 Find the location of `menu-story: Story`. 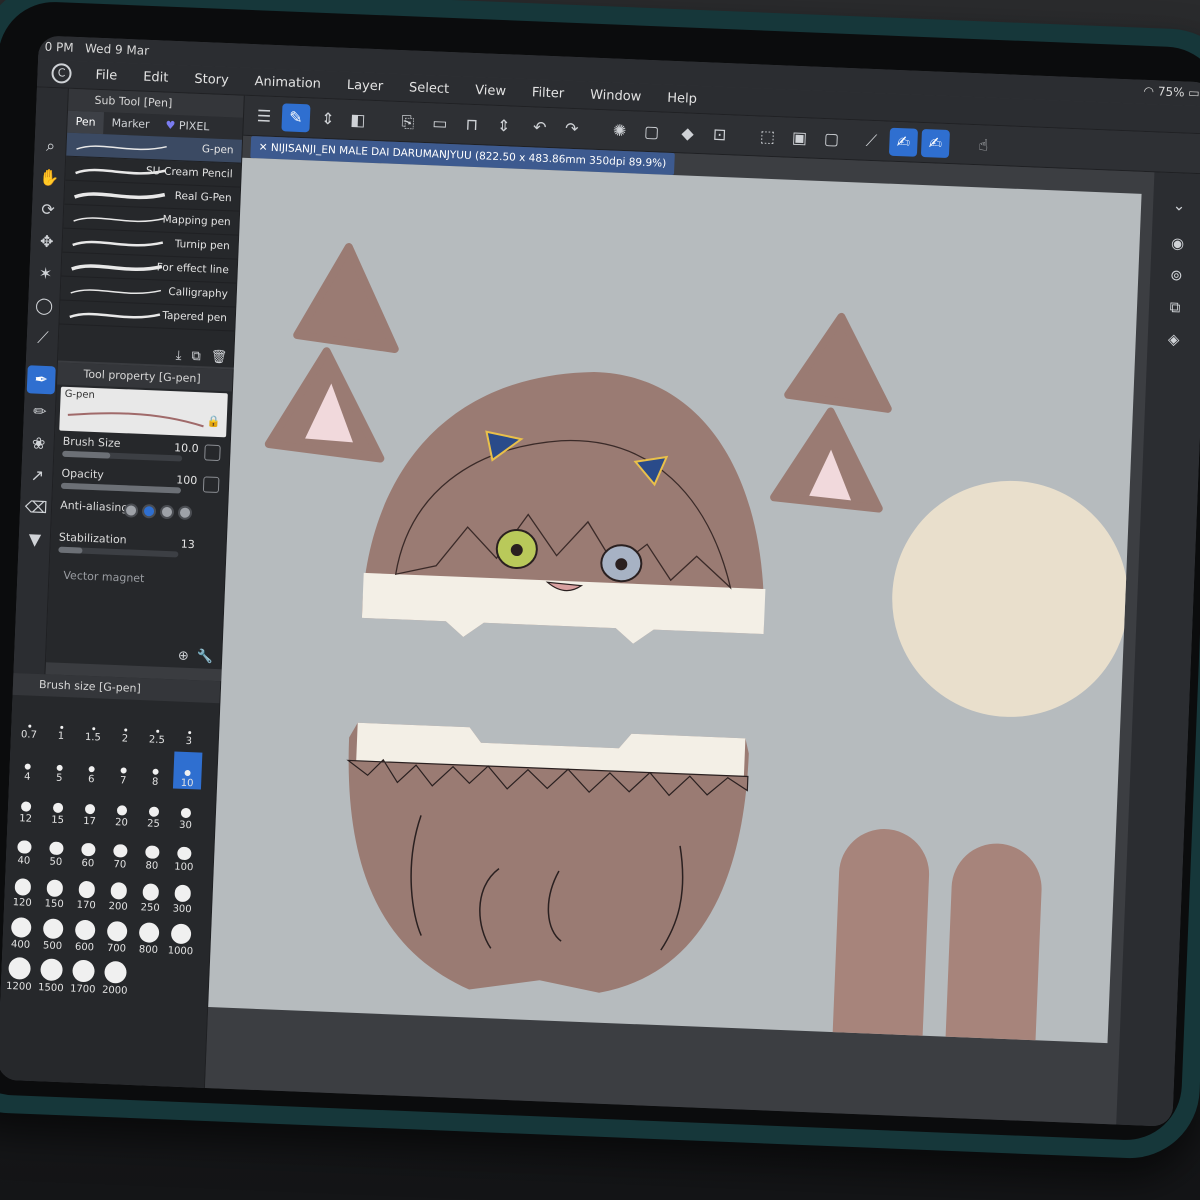

menu-story: Story is located at coordinates (211, 80).